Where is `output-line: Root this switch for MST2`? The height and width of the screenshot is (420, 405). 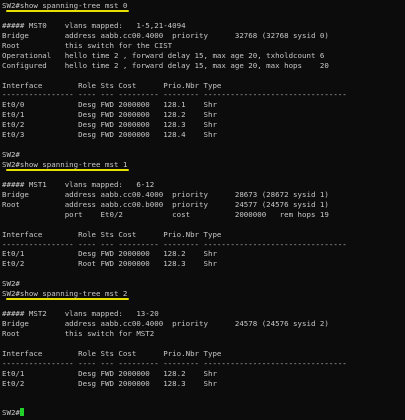 output-line: Root this switch for MST2 is located at coordinates (78, 333).